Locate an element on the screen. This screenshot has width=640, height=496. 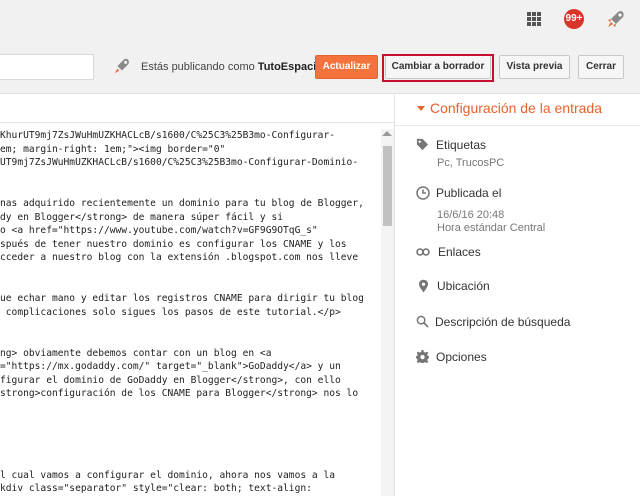
revert-button-highlight is located at coordinates (438, 68).